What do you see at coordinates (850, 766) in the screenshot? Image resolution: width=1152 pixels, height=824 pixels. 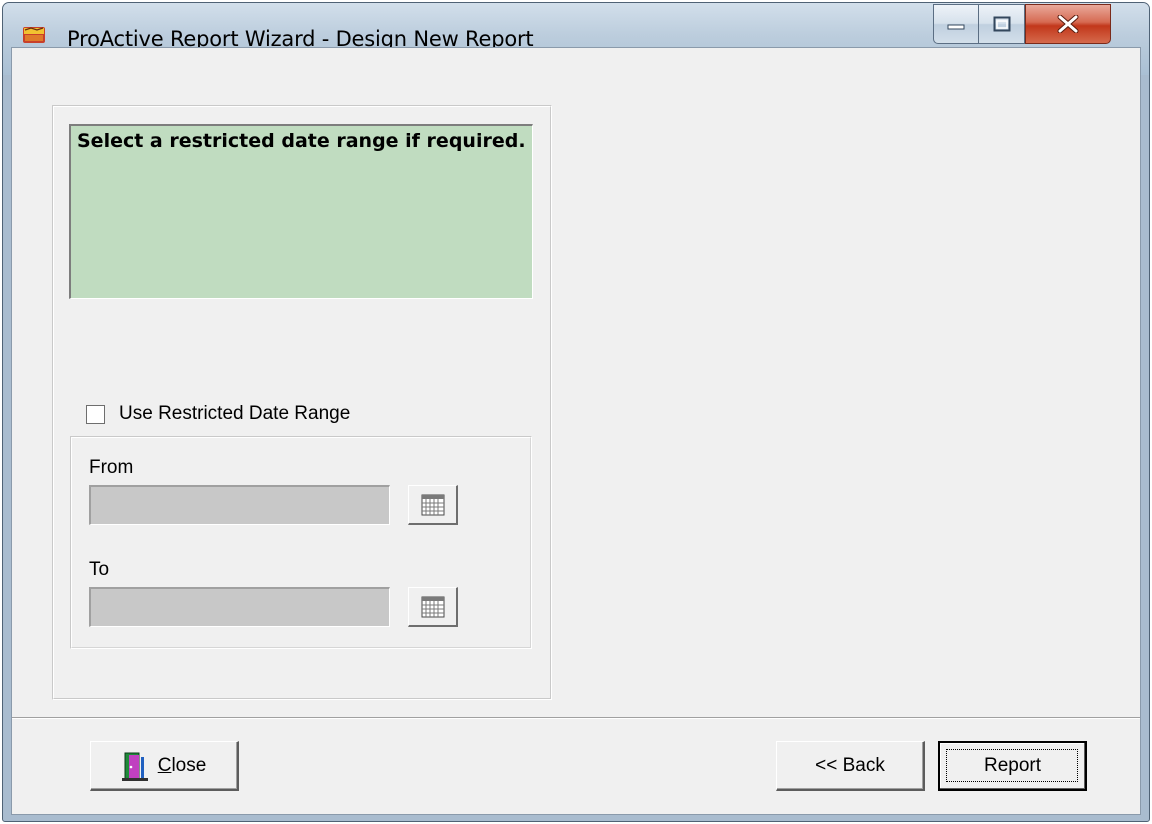 I see `back-button: << Back` at bounding box center [850, 766].